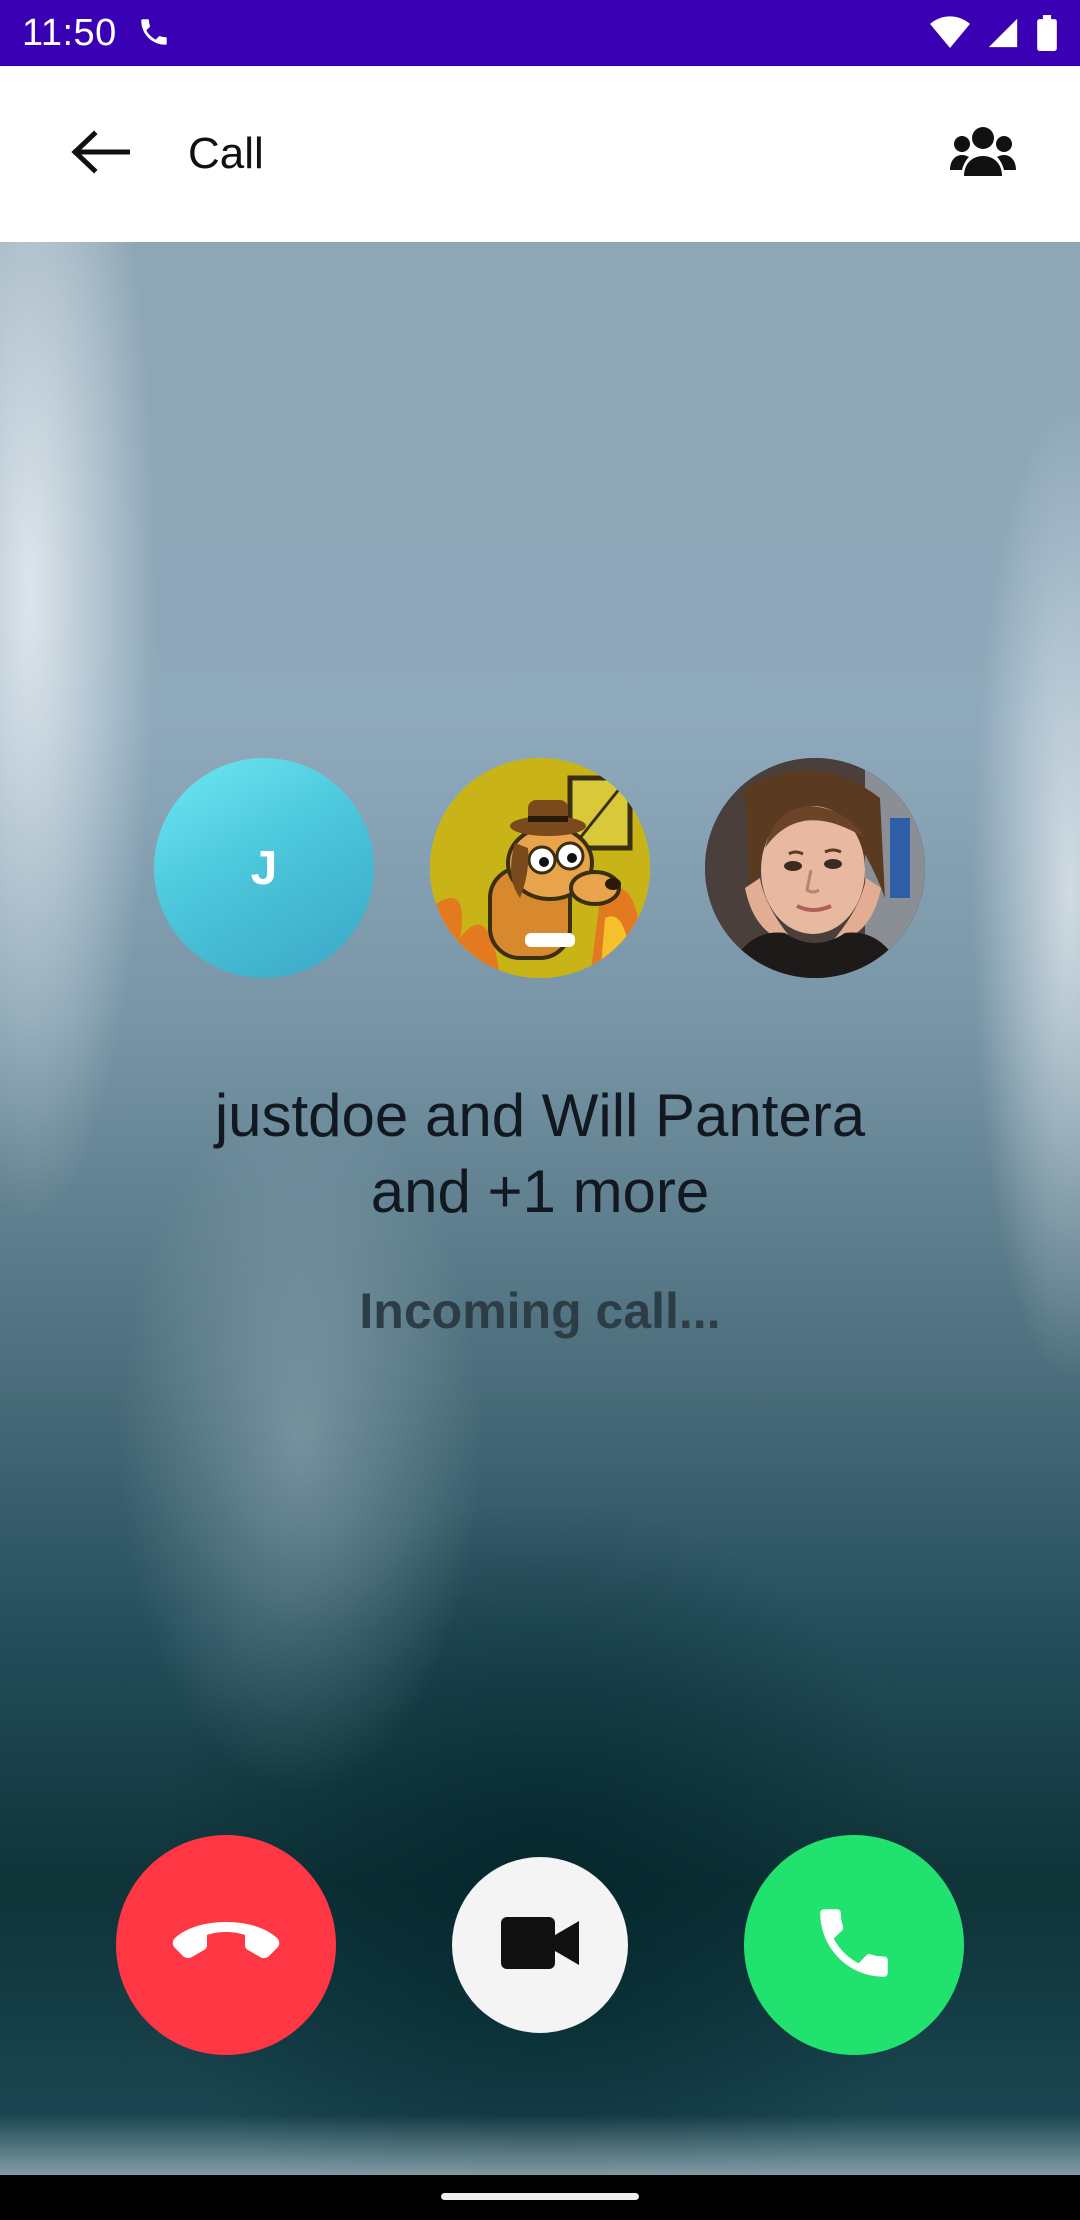  What do you see at coordinates (1003, 33) in the screenshot?
I see `signal-icon` at bounding box center [1003, 33].